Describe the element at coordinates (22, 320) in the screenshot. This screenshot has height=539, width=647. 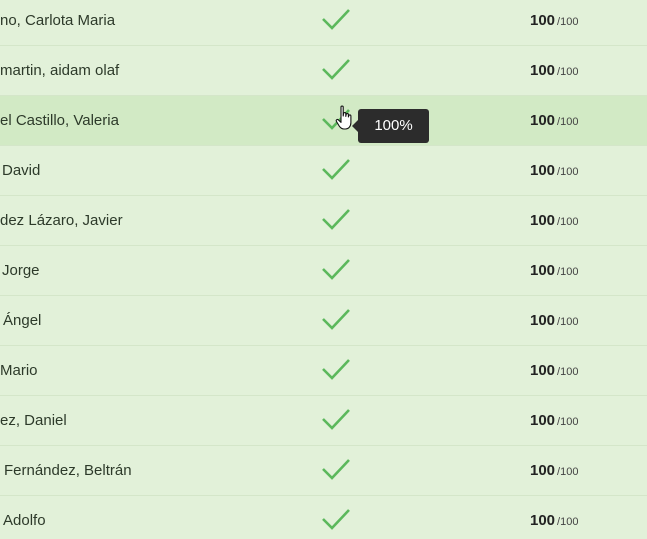
I see `student-name: Ángel` at that location.